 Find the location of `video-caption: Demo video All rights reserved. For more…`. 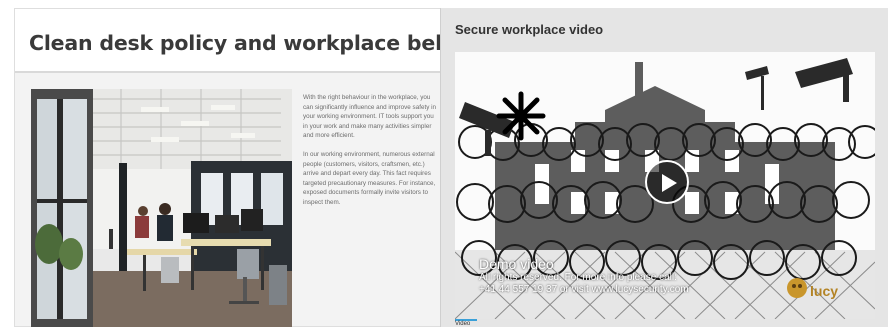

video-caption: Demo video All rights reserved. For more… is located at coordinates (584, 276).